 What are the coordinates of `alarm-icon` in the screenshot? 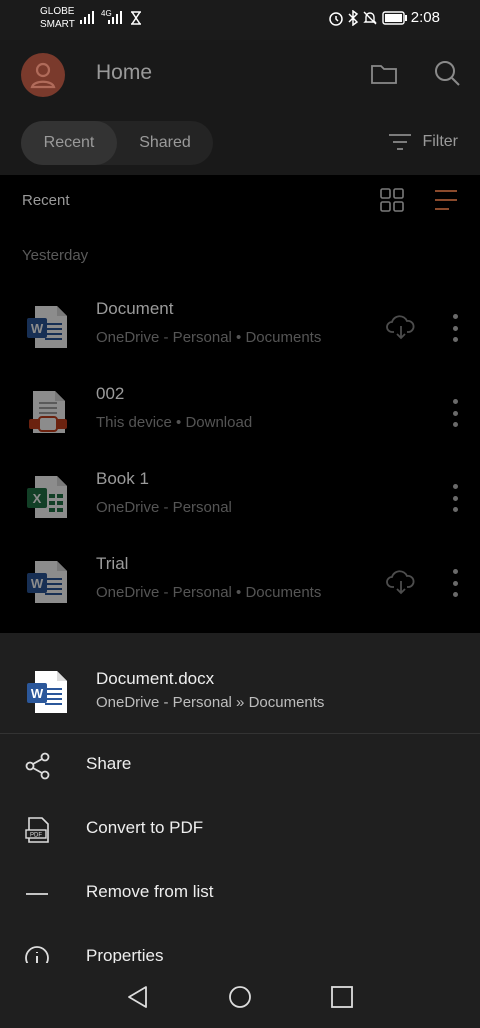 It's located at (336, 19).